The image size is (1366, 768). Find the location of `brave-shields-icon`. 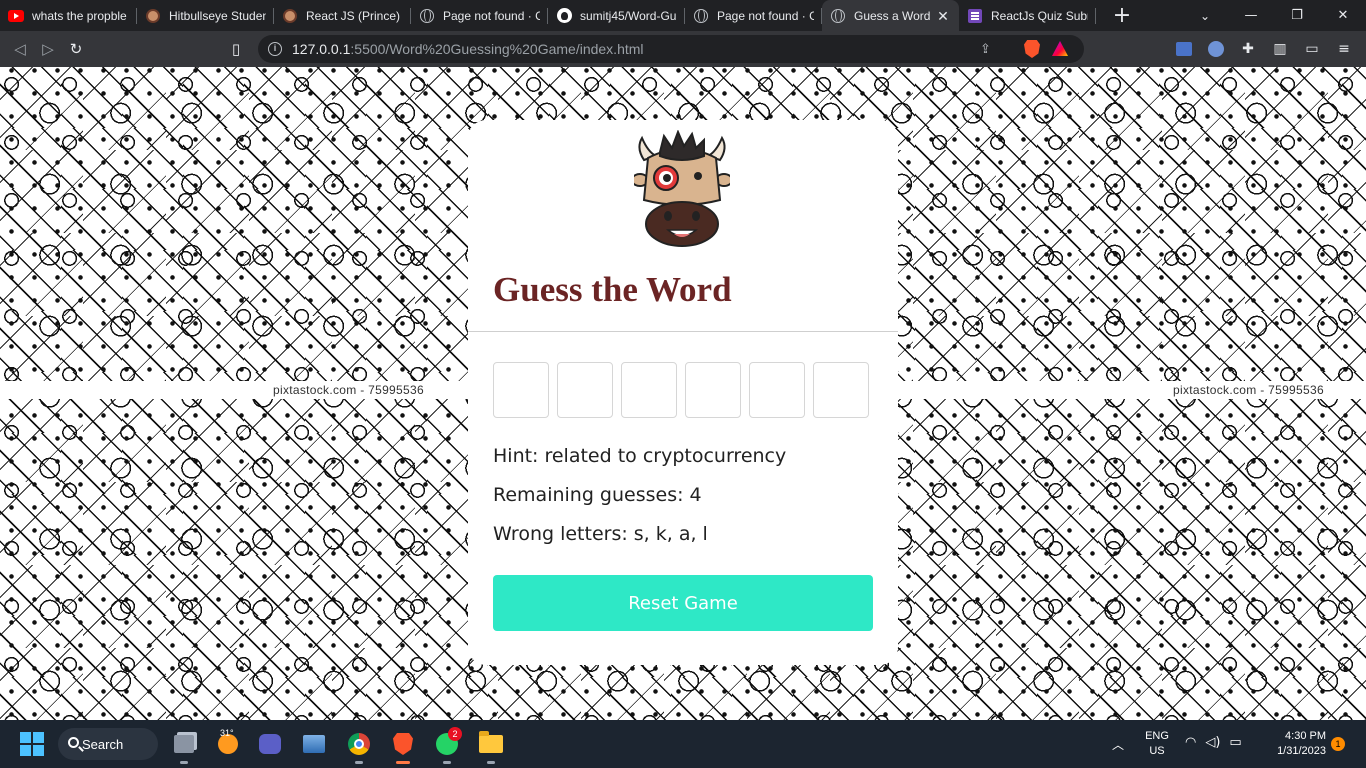

brave-shields-icon is located at coordinates (1032, 49).